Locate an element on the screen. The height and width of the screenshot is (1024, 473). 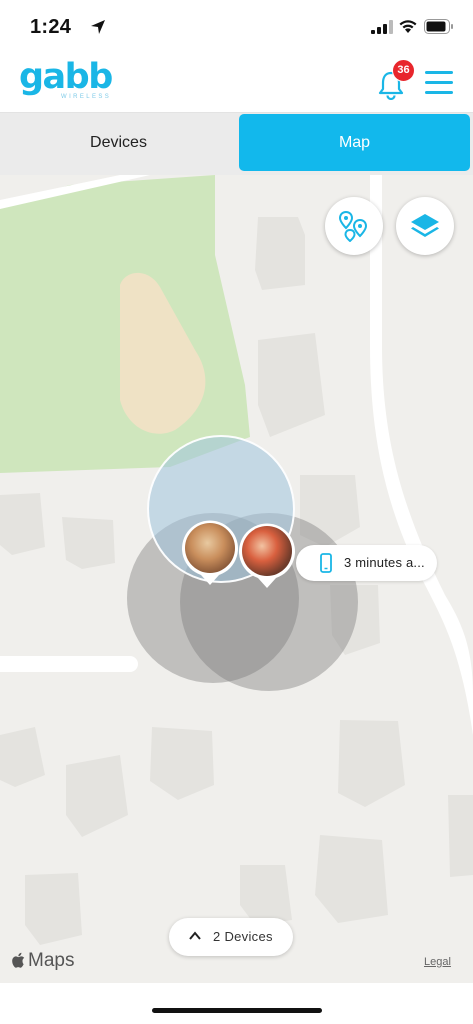
hamburger-menu-icon is located at coordinates (439, 84).